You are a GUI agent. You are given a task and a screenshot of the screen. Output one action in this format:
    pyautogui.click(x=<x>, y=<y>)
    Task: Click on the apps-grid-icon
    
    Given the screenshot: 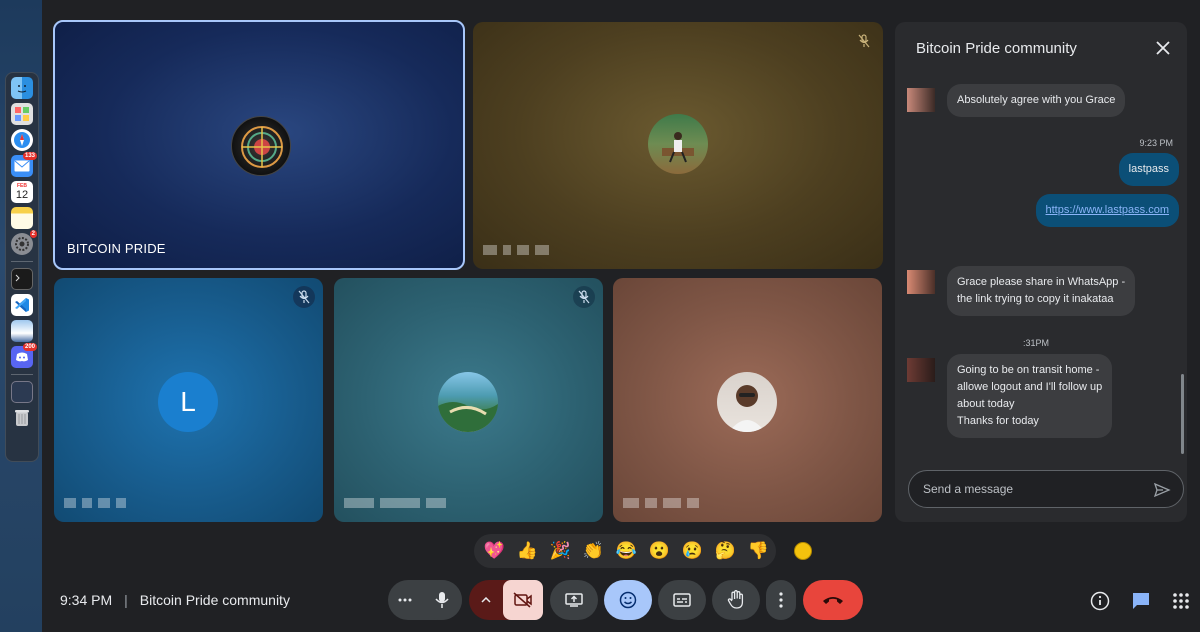 What is the action you would take?
    pyautogui.click(x=1181, y=601)
    